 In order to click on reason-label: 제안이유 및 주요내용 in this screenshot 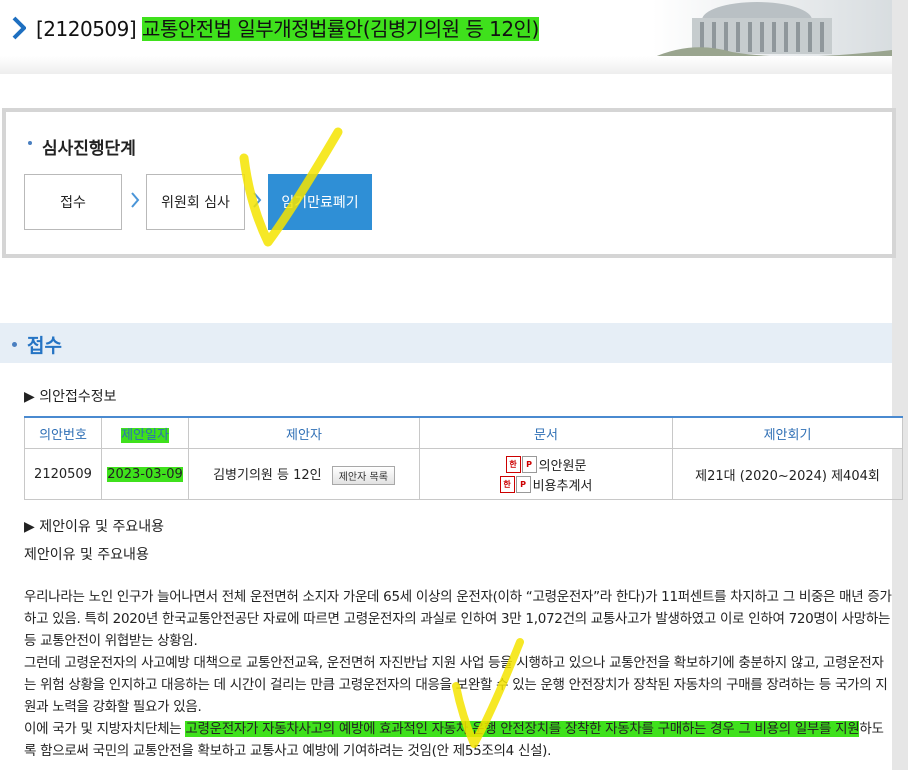, I will do `click(86, 555)`.